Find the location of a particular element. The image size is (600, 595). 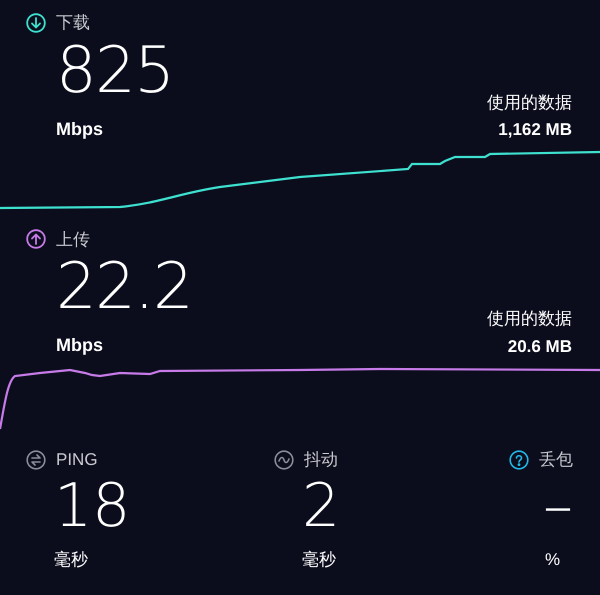

section-label: 上传 is located at coordinates (73, 239).